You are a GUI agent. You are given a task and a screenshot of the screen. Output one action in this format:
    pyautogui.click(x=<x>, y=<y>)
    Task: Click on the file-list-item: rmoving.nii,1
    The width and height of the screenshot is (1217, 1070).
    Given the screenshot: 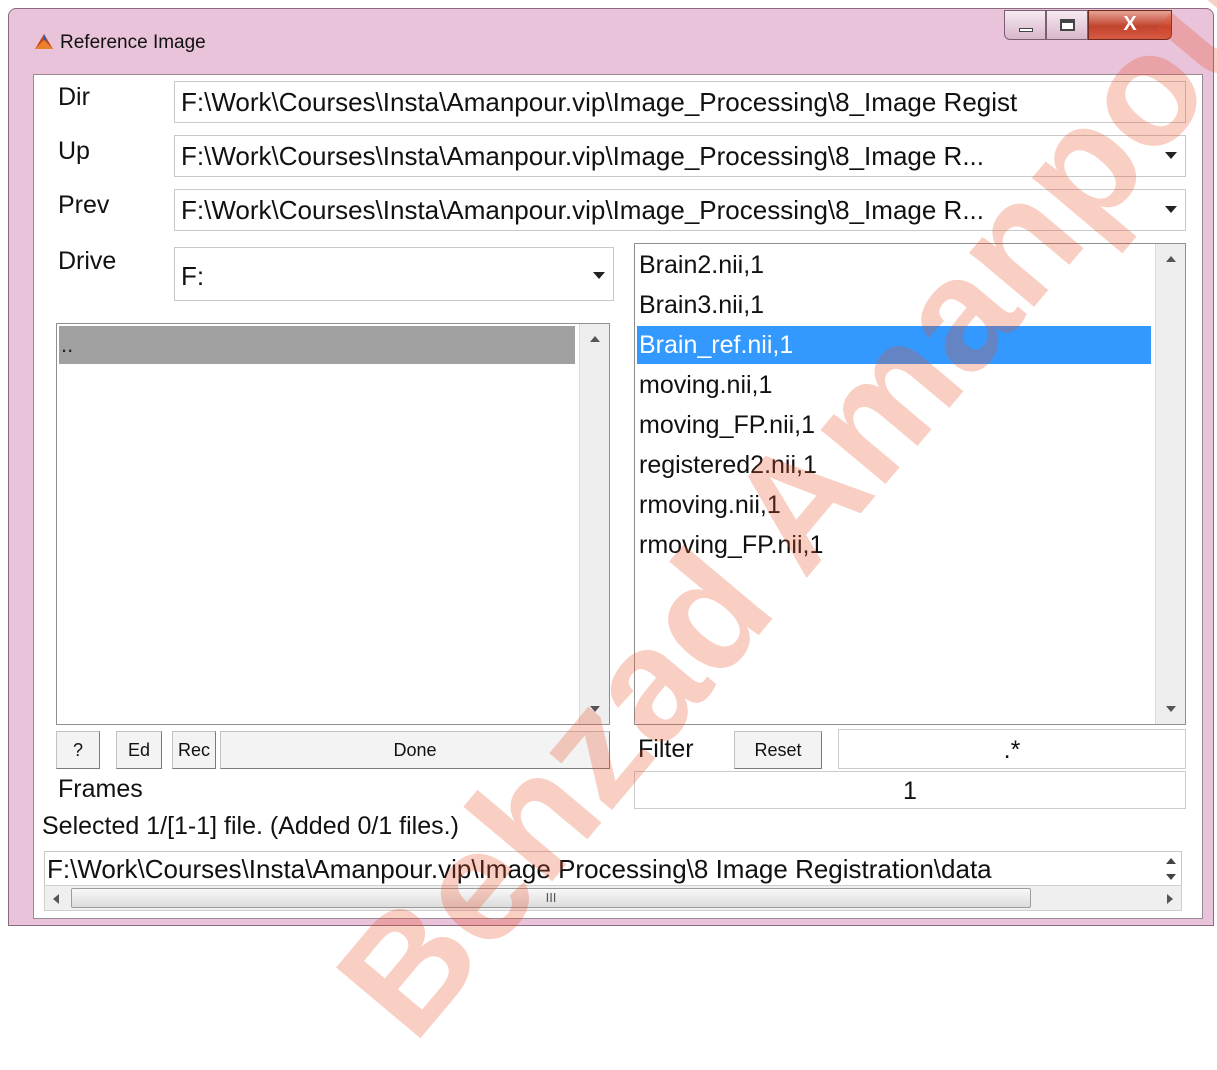 What is the action you would take?
    pyautogui.click(x=894, y=505)
    